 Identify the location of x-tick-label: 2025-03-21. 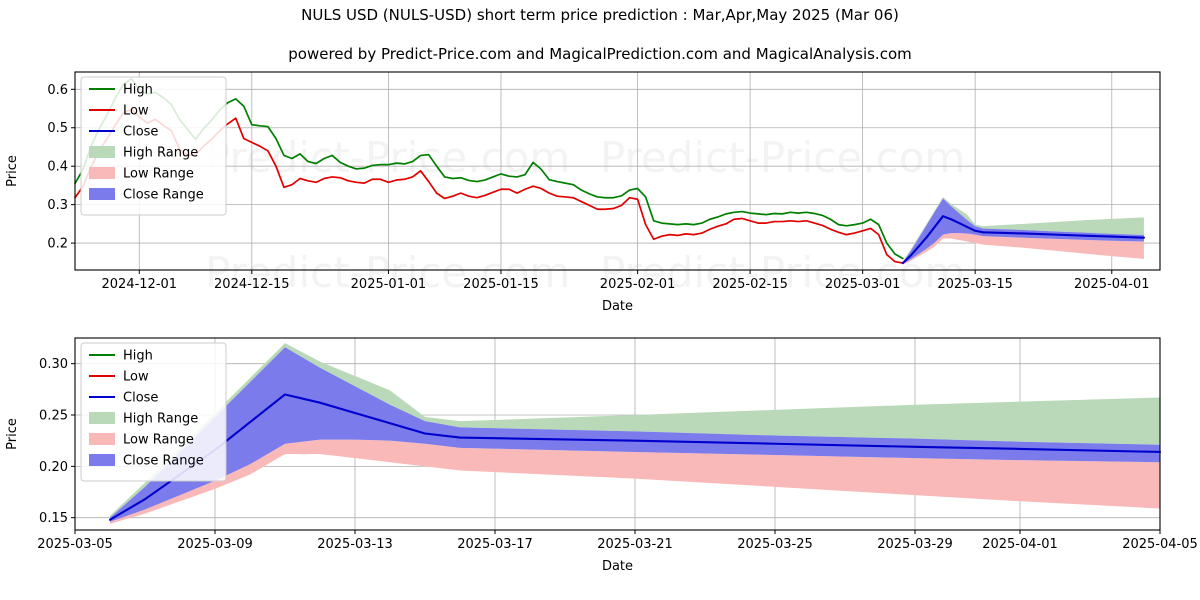
(635, 544).